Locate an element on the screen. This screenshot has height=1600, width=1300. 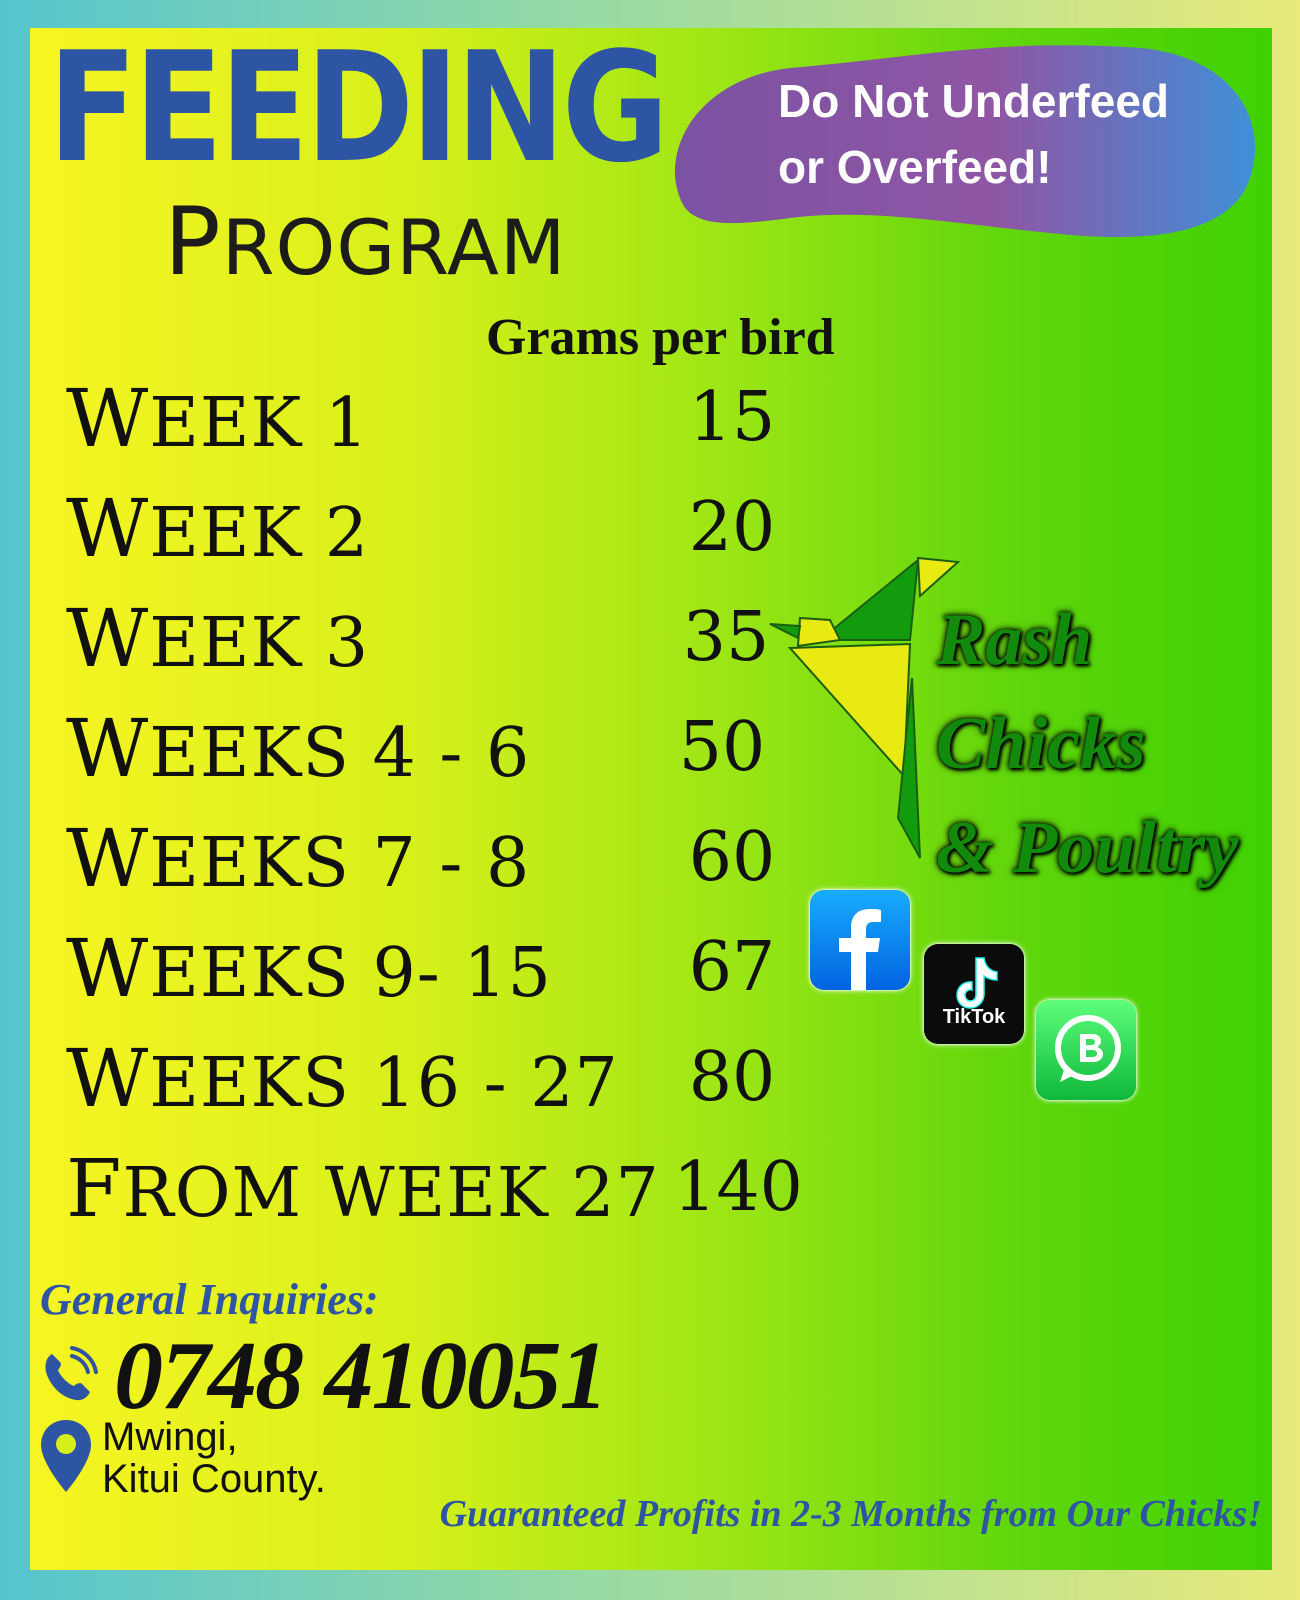
table-row: WEEKS 9- 15 67 is located at coordinates (446, 967).